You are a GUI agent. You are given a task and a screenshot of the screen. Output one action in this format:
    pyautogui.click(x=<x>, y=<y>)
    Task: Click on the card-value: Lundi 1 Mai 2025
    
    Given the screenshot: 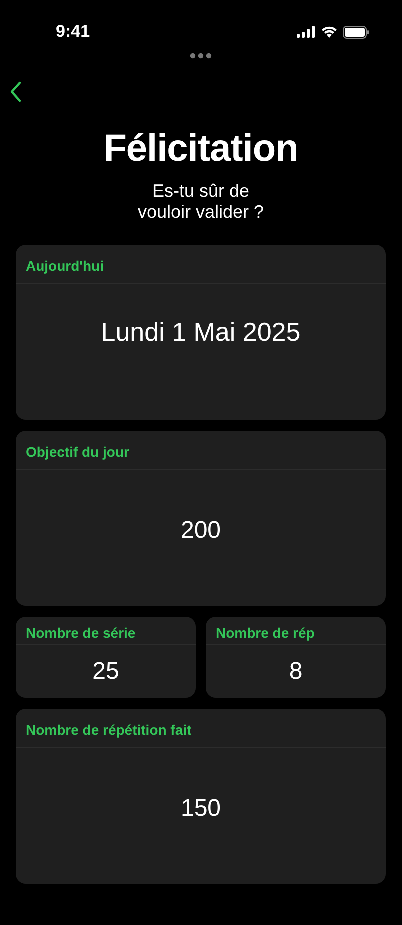 What is the action you would take?
    pyautogui.click(x=201, y=332)
    